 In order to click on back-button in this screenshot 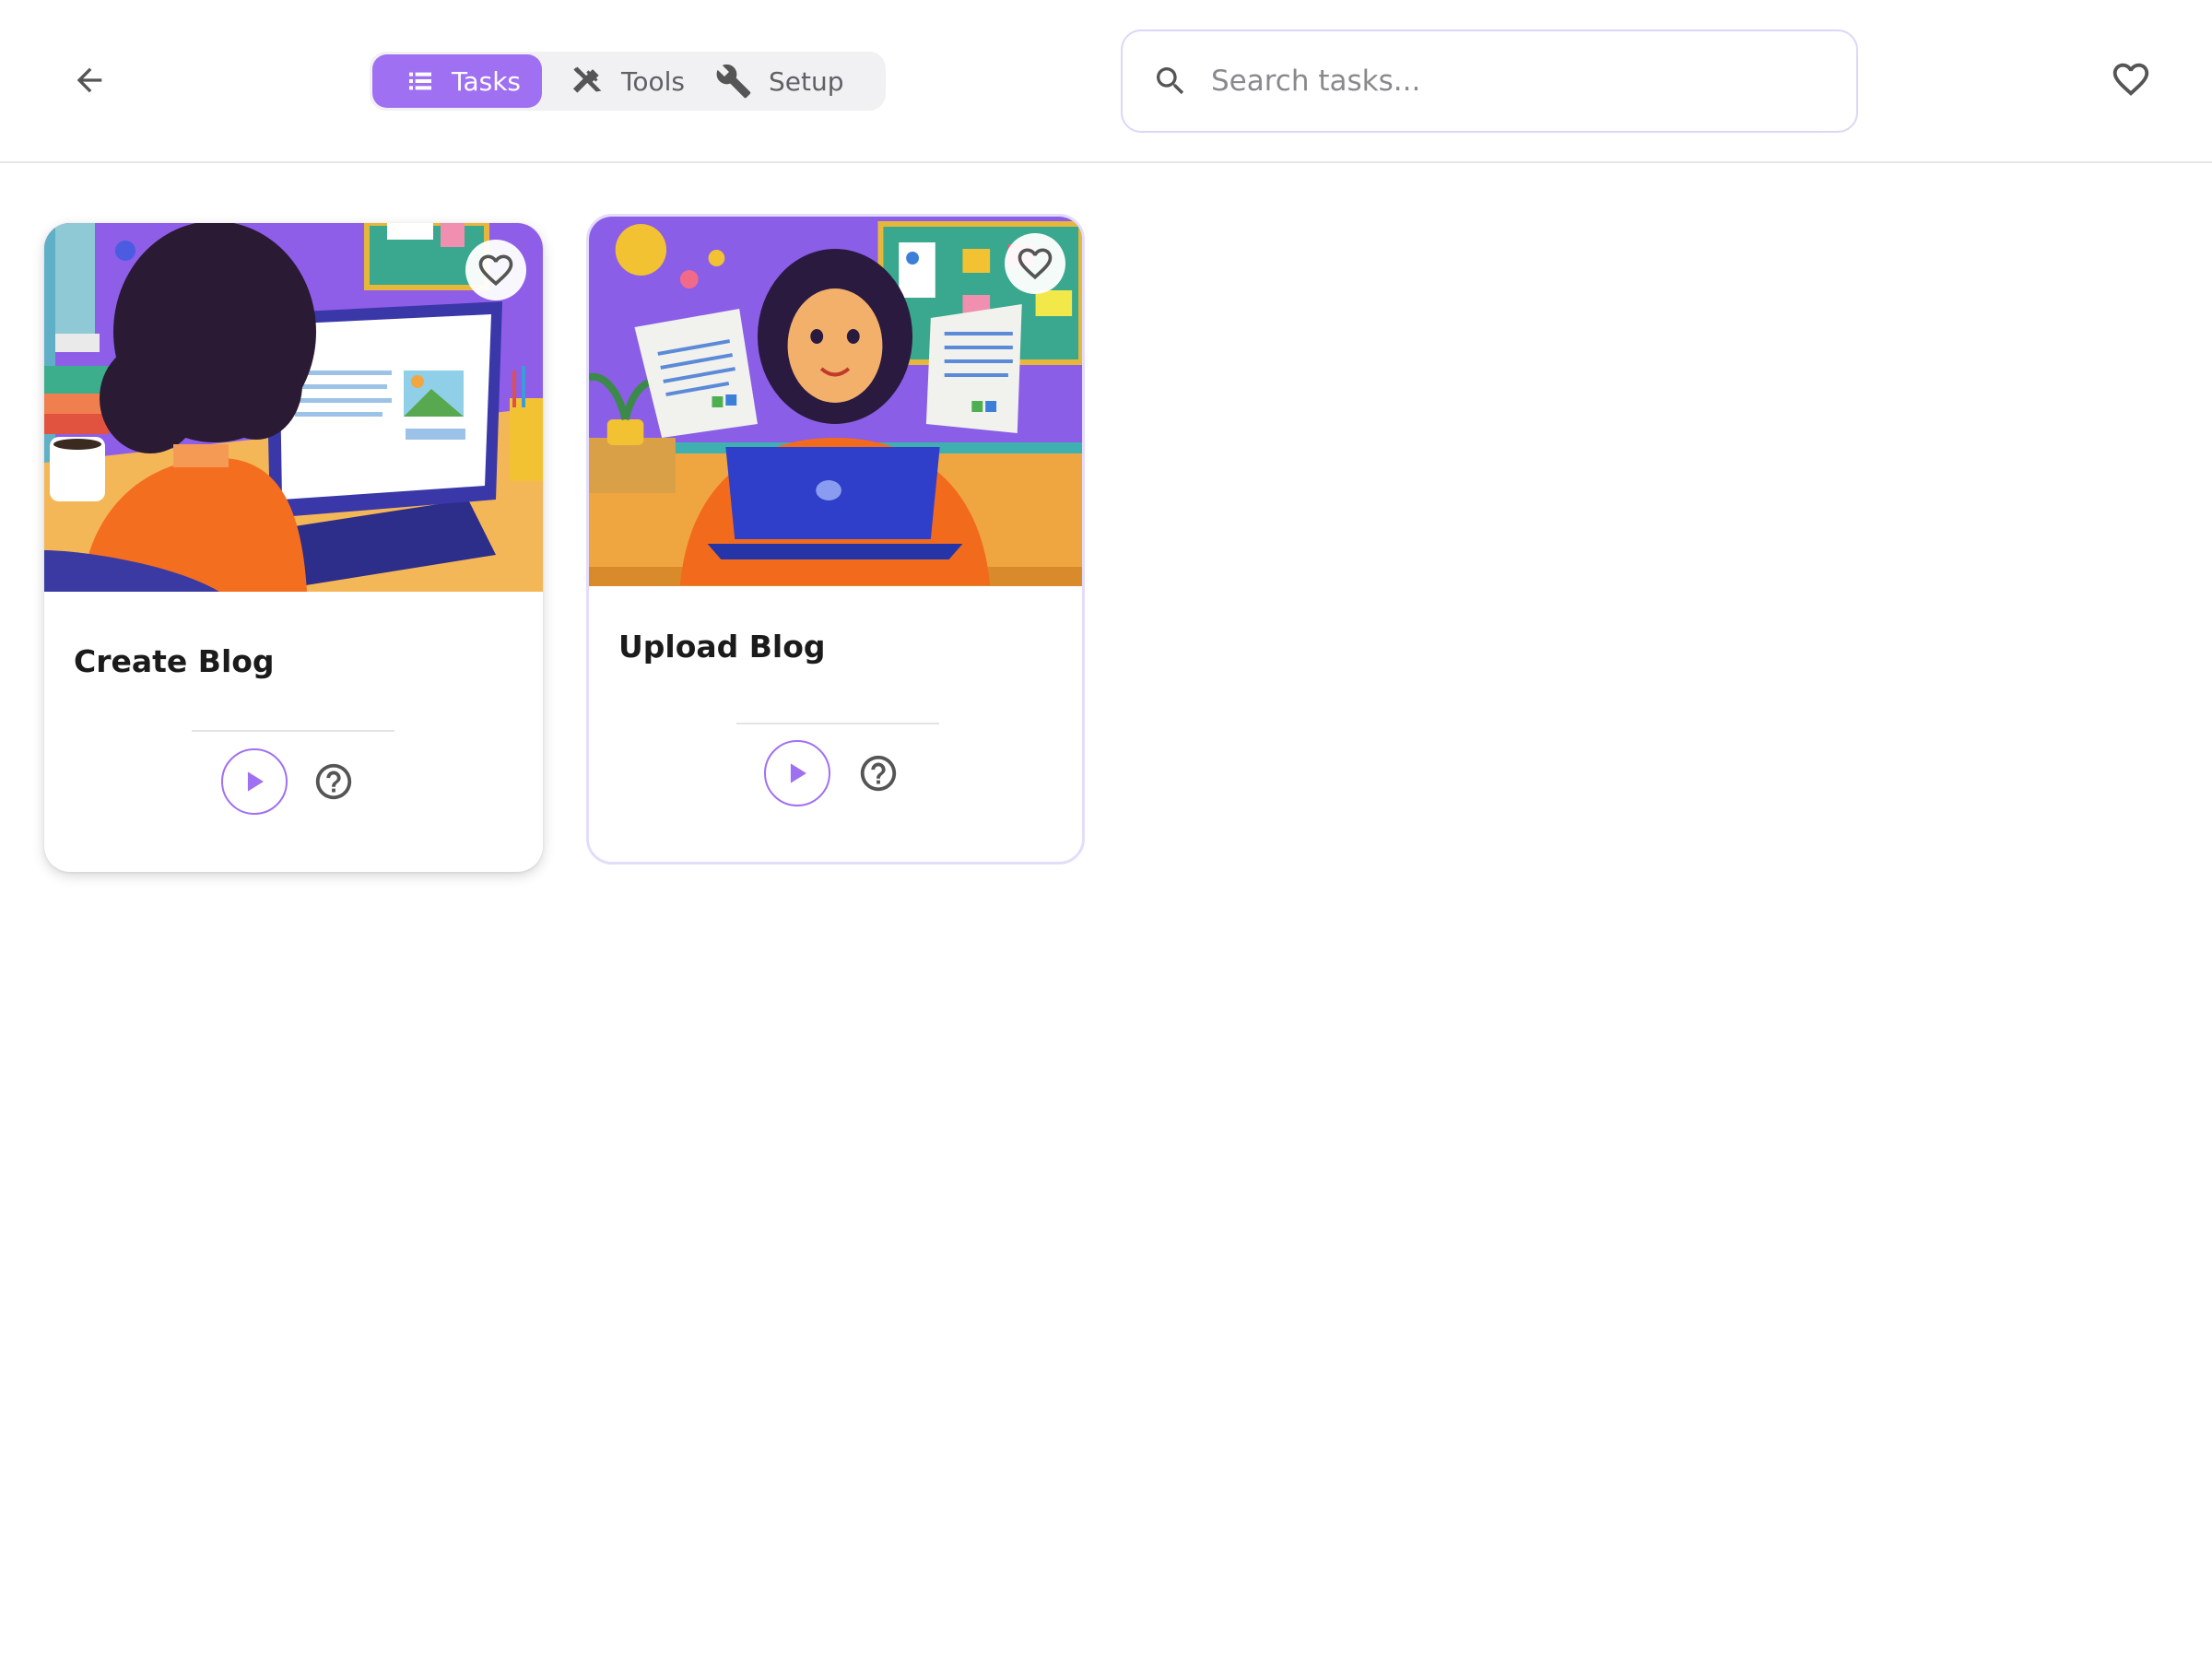, I will do `click(89, 80)`.